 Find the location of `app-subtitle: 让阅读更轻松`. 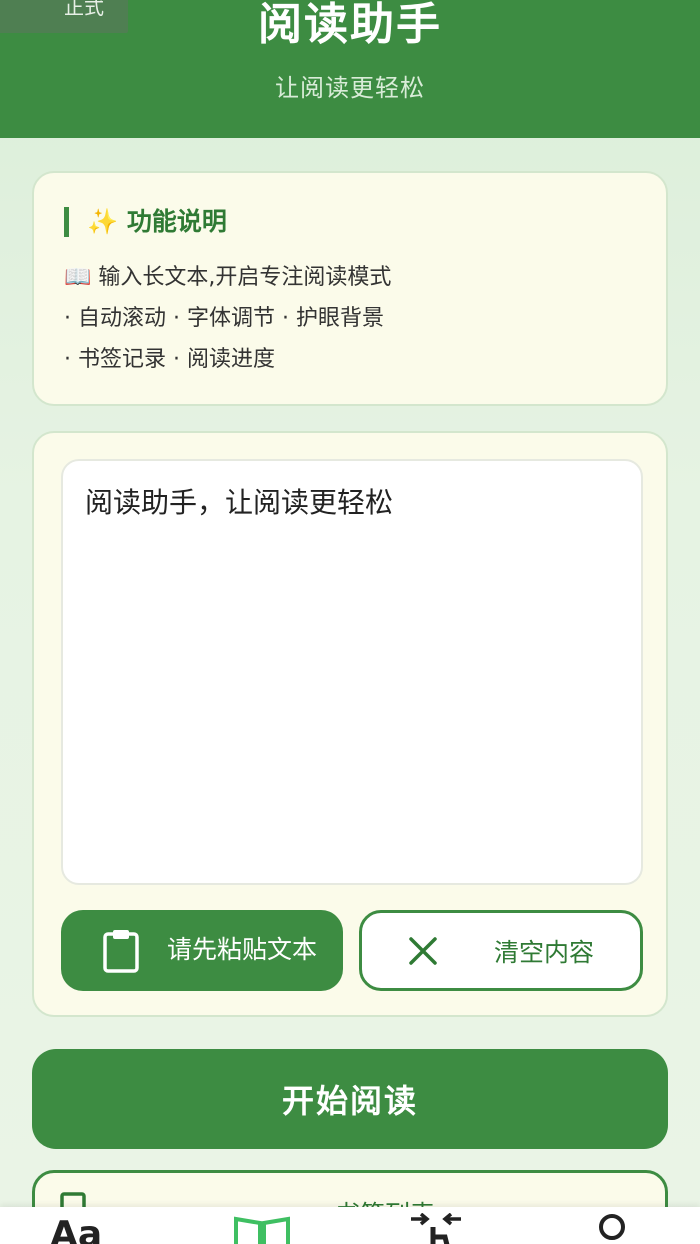

app-subtitle: 让阅读更轻松 is located at coordinates (350, 88).